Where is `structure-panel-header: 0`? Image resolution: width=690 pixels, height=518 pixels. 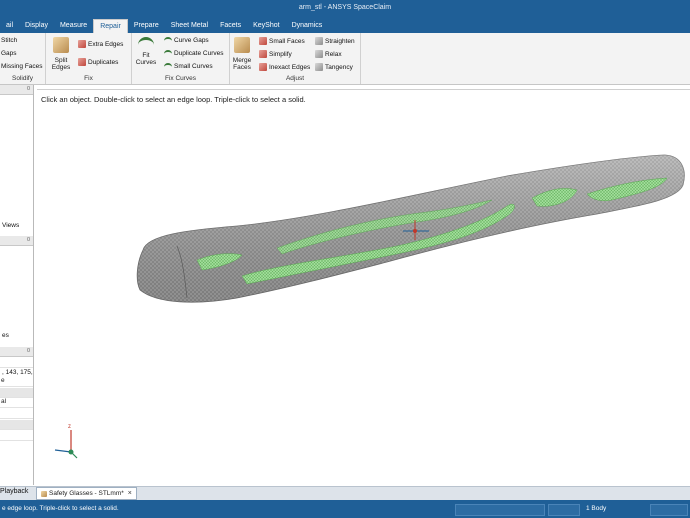 structure-panel-header: 0 is located at coordinates (16, 90).